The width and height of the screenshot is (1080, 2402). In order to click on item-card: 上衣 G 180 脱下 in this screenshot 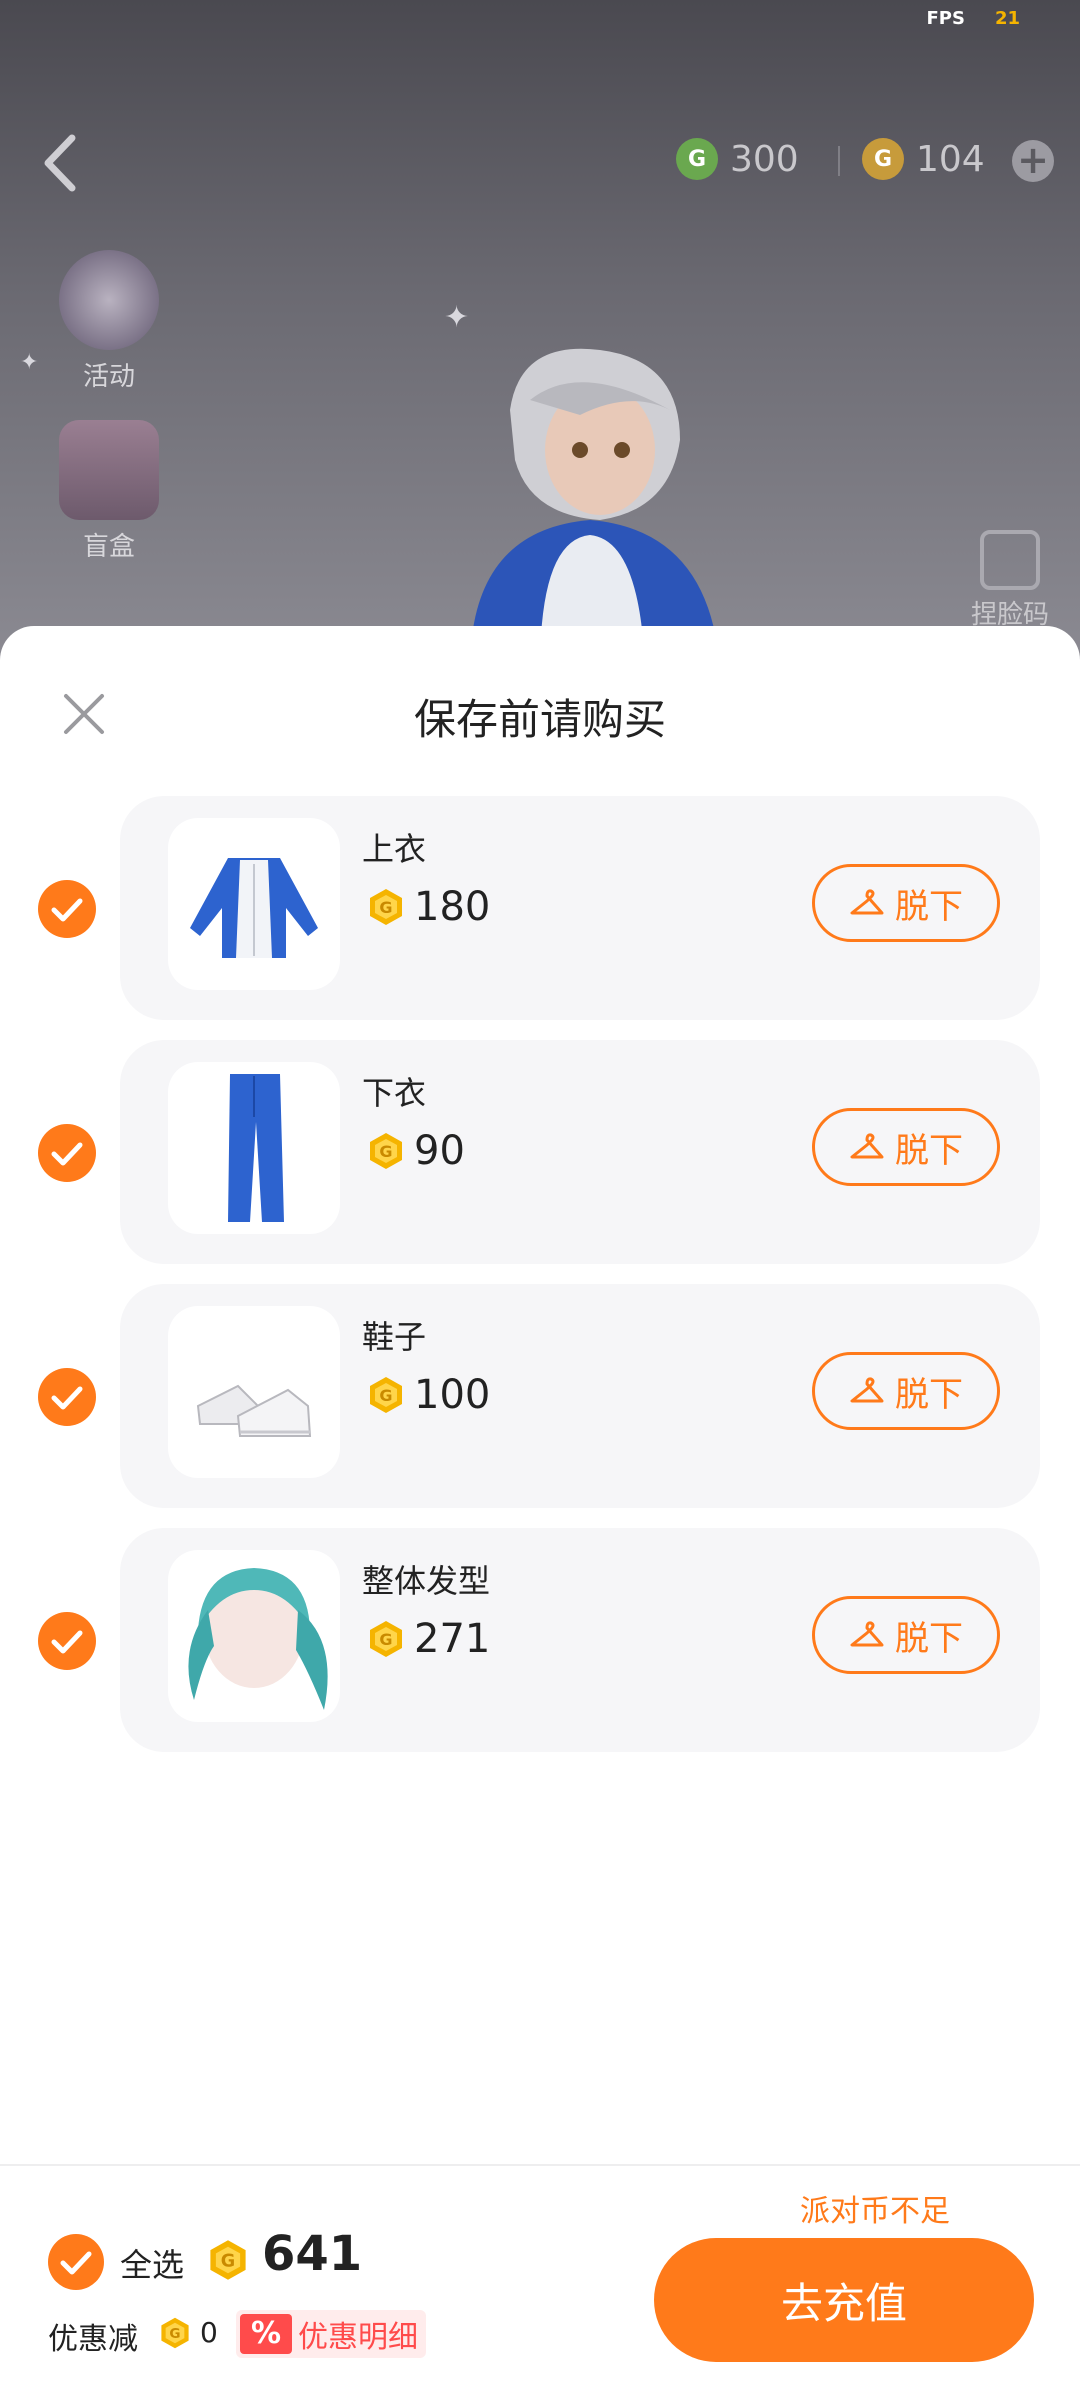, I will do `click(580, 908)`.